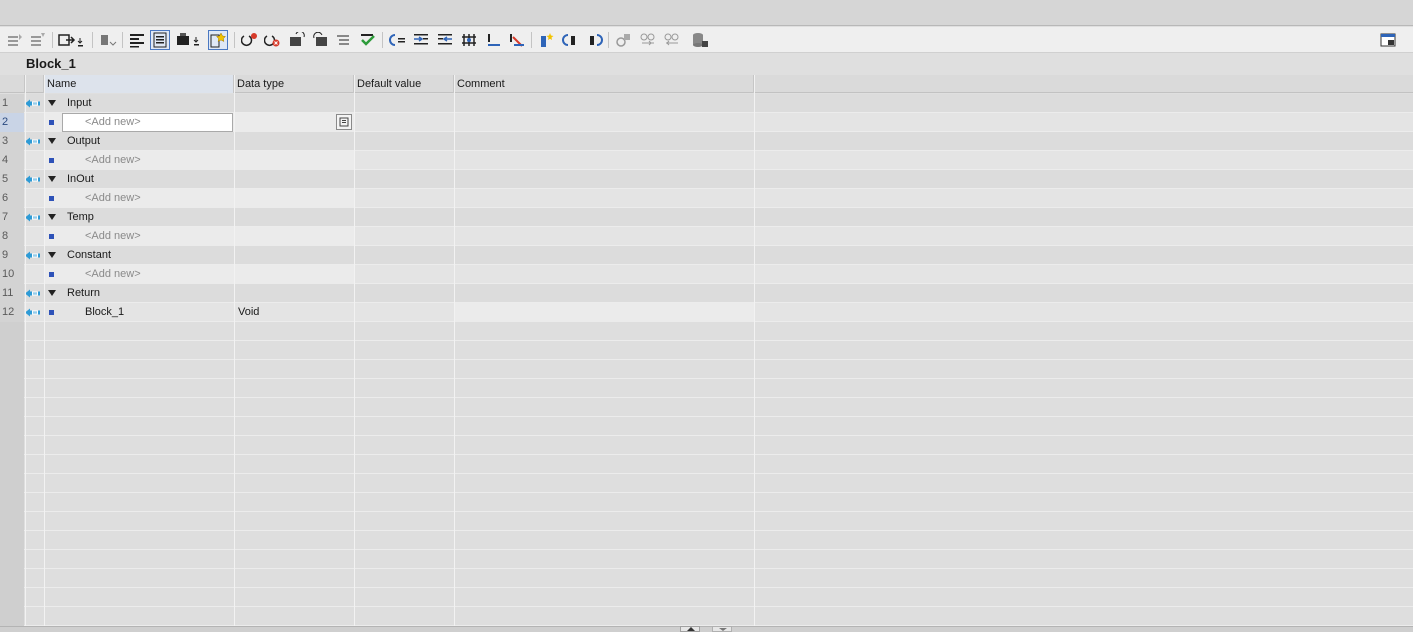  What do you see at coordinates (706, 274) in the screenshot?
I see `table-row: 10 <Add new>` at bounding box center [706, 274].